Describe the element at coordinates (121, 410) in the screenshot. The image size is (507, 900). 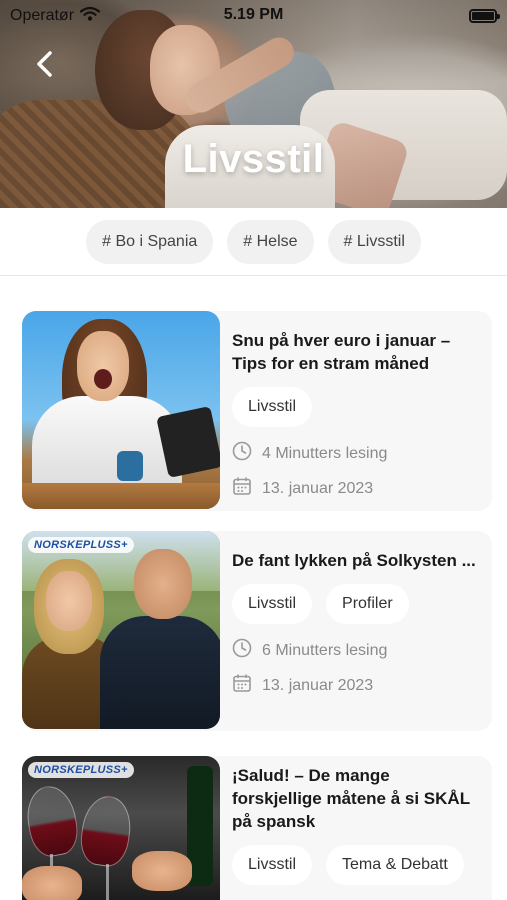
I see `article-thumbnail` at that location.